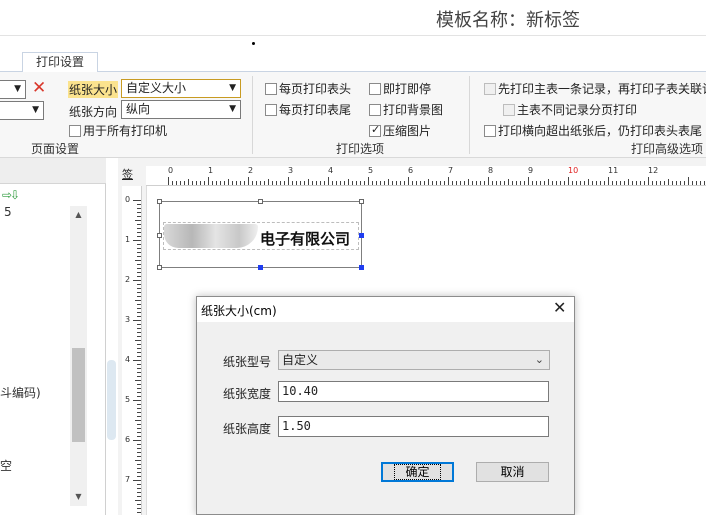 The height and width of the screenshot is (515, 706). Describe the element at coordinates (413, 391) in the screenshot. I see `paper-width-input: 10.40` at that location.